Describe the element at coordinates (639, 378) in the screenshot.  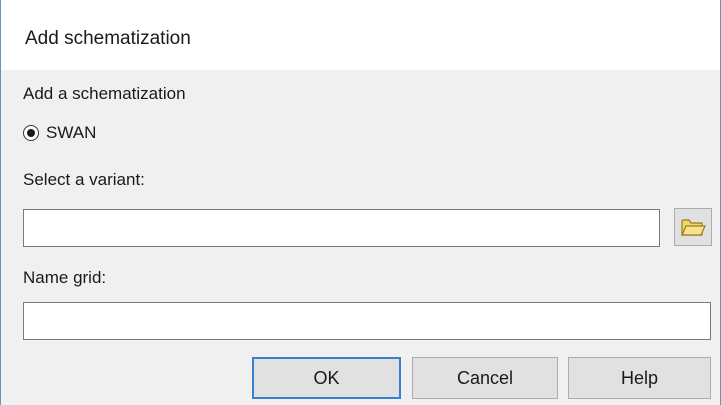
I see `help-button: Help` at that location.